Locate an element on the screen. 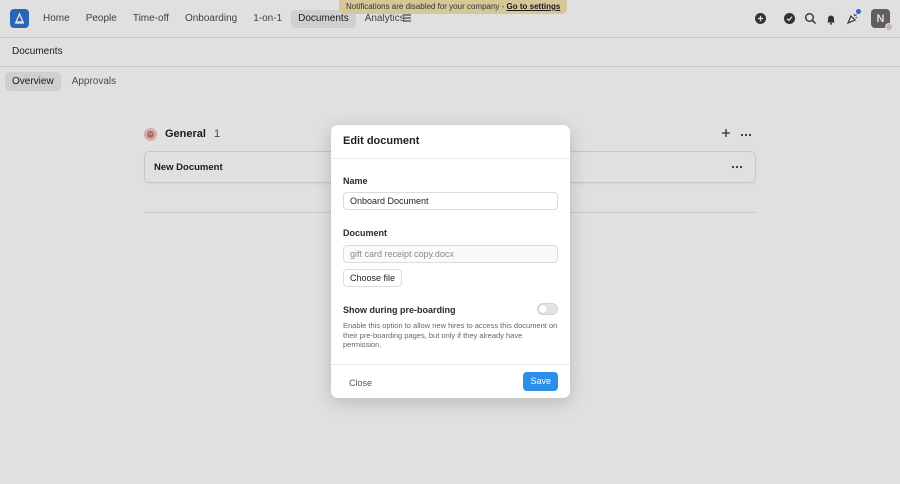 This screenshot has height=484, width=900. document-label: Document is located at coordinates (365, 233).